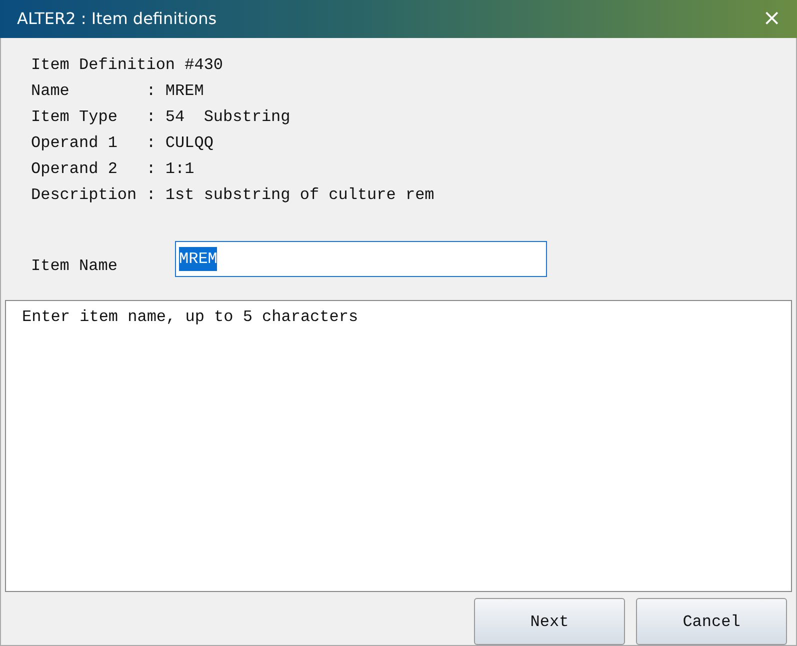 The height and width of the screenshot is (646, 797). Describe the element at coordinates (118, 91) in the screenshot. I see `definition-line: Name : MREM` at that location.